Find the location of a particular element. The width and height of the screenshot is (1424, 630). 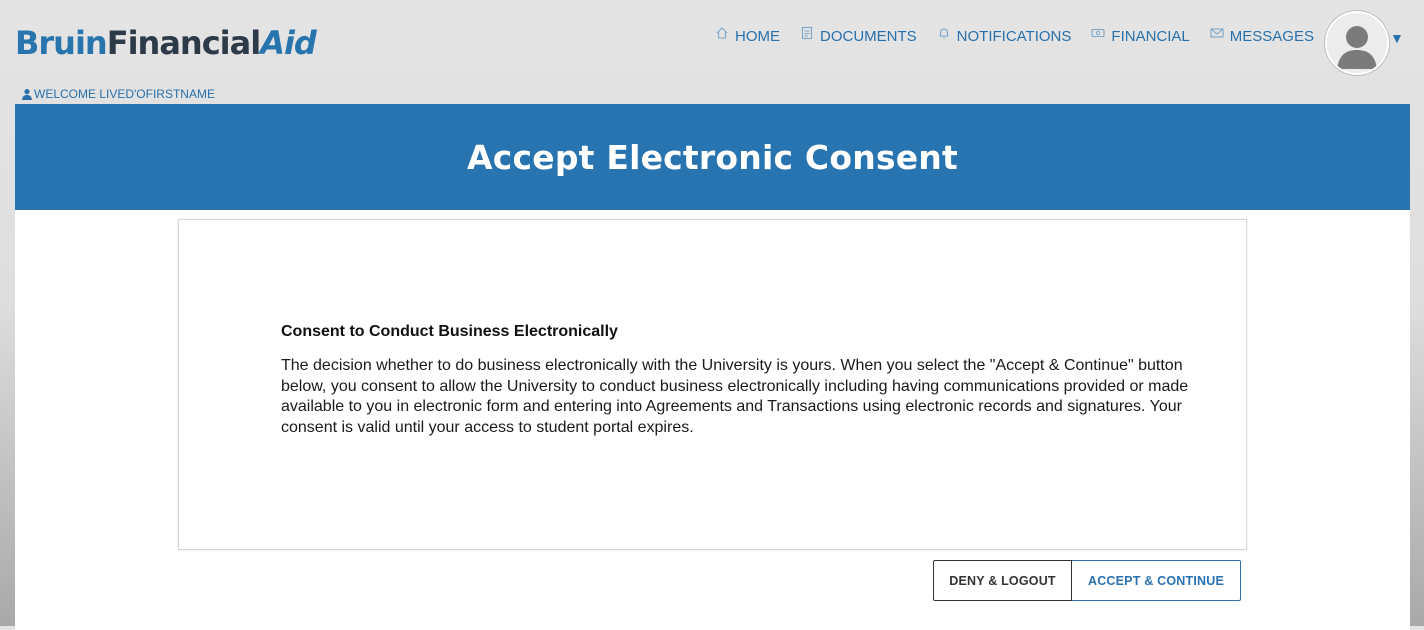

envelope-icon is located at coordinates (1217, 33).